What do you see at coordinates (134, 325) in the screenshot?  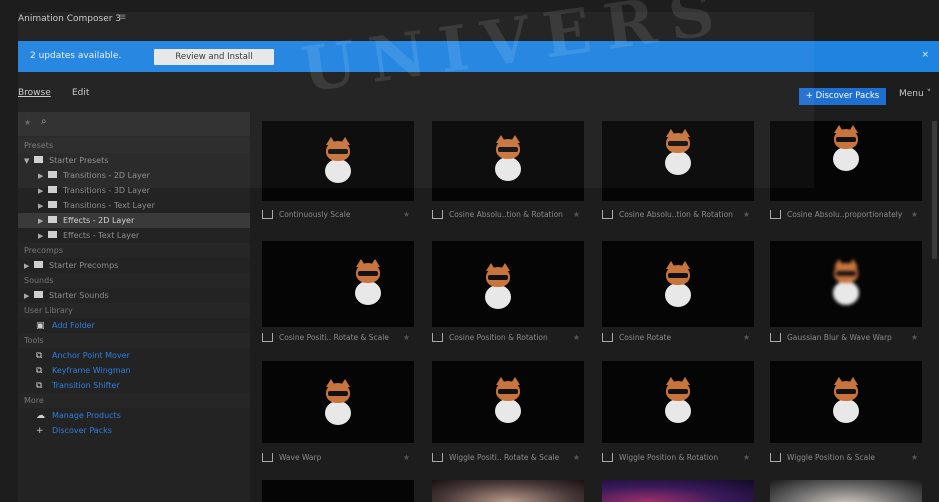 I see `add-folder-link: ▣ Add Folder` at bounding box center [134, 325].